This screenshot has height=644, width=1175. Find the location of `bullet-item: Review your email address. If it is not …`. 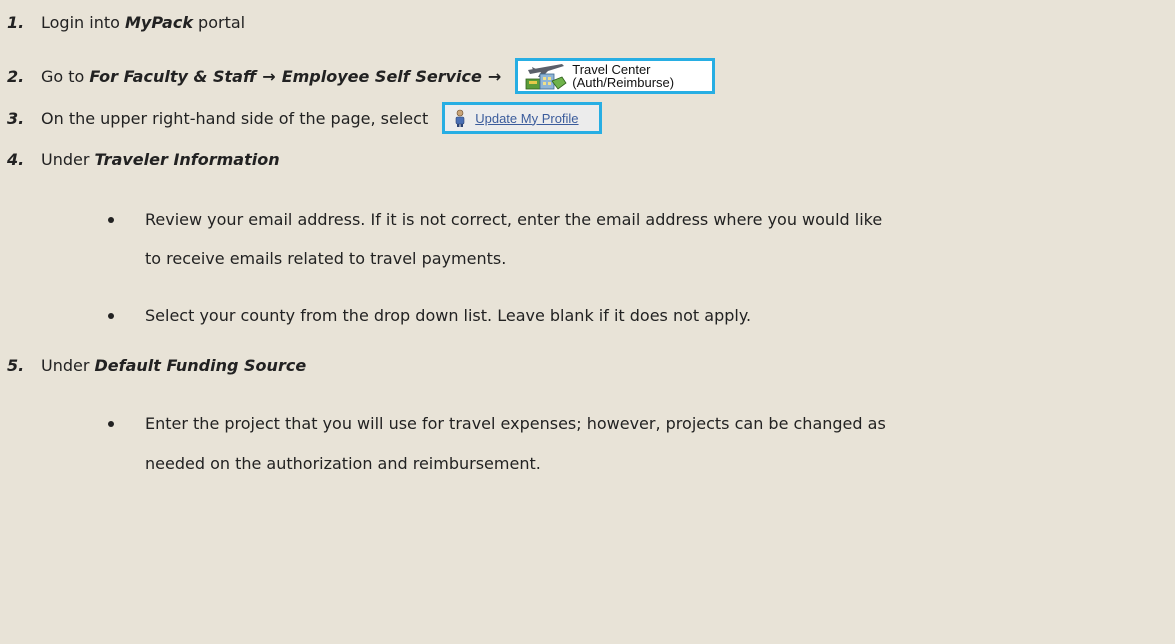

bullet-item: Review your email address. If it is not … is located at coordinates (495, 219).